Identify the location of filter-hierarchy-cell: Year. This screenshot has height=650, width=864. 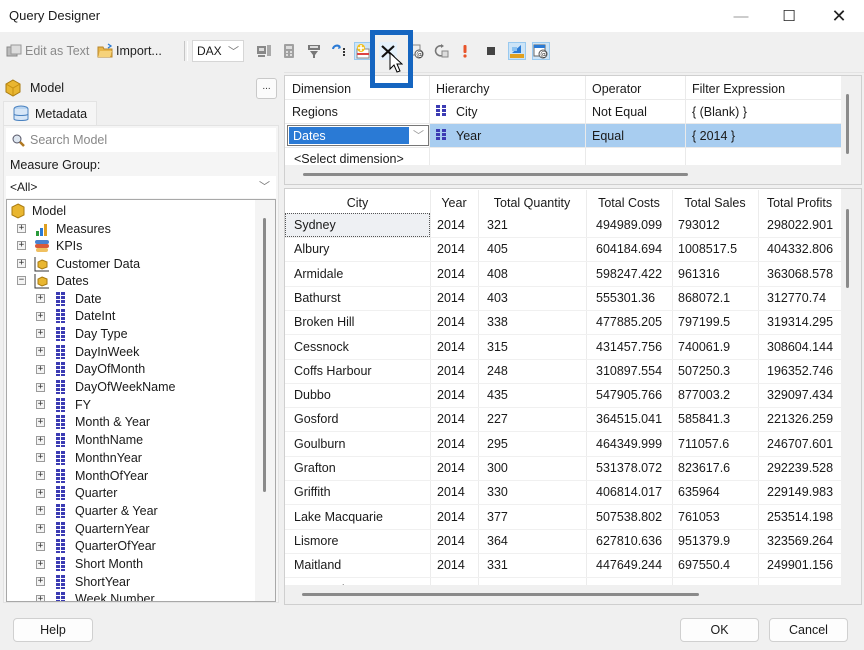
(455, 136).